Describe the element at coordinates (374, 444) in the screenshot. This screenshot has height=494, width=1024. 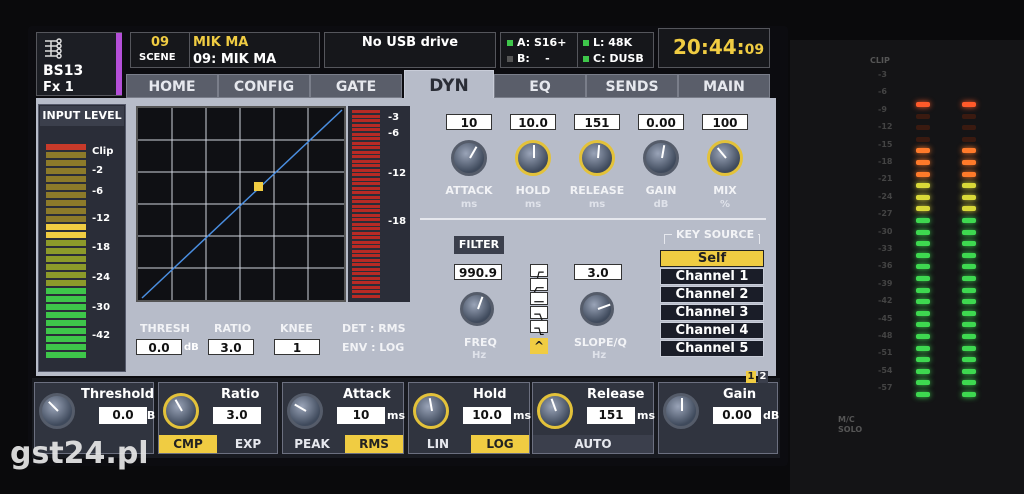
I see `attack-rms-option: RMS` at that location.